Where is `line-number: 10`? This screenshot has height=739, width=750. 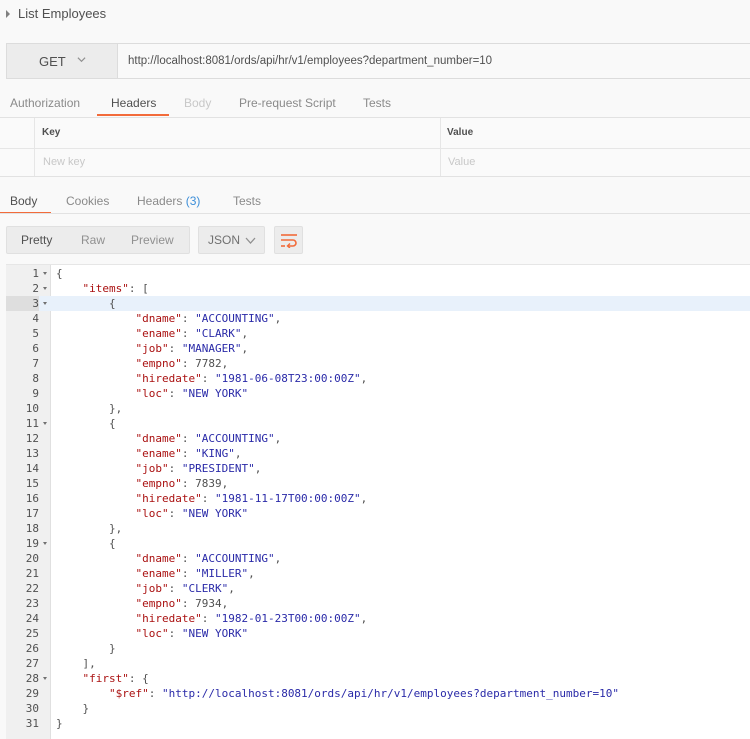
line-number: 10 is located at coordinates (32, 408).